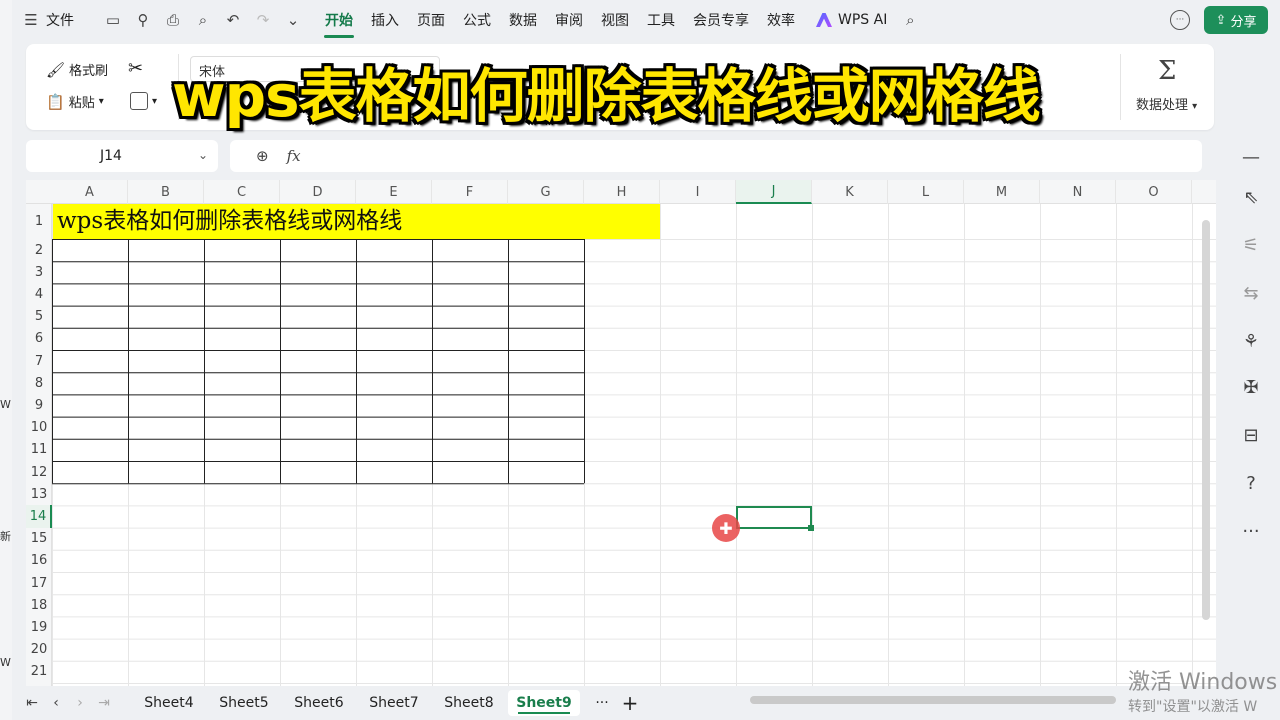 This screenshot has width=1280, height=720. What do you see at coordinates (606, 96) in the screenshot?
I see `video-overlay-title: wps表格如何删除表格线或网格线` at bounding box center [606, 96].